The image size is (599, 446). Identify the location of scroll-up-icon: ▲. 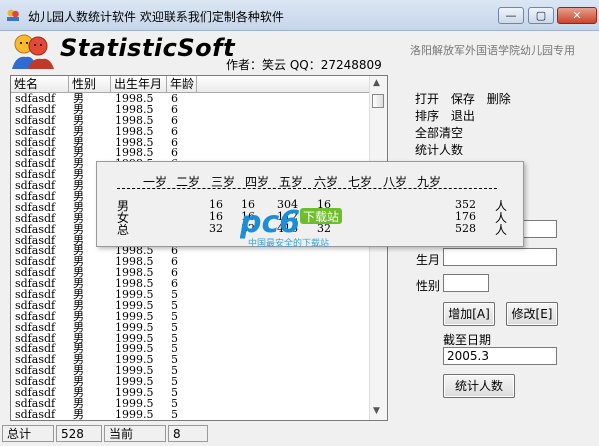
(376, 83).